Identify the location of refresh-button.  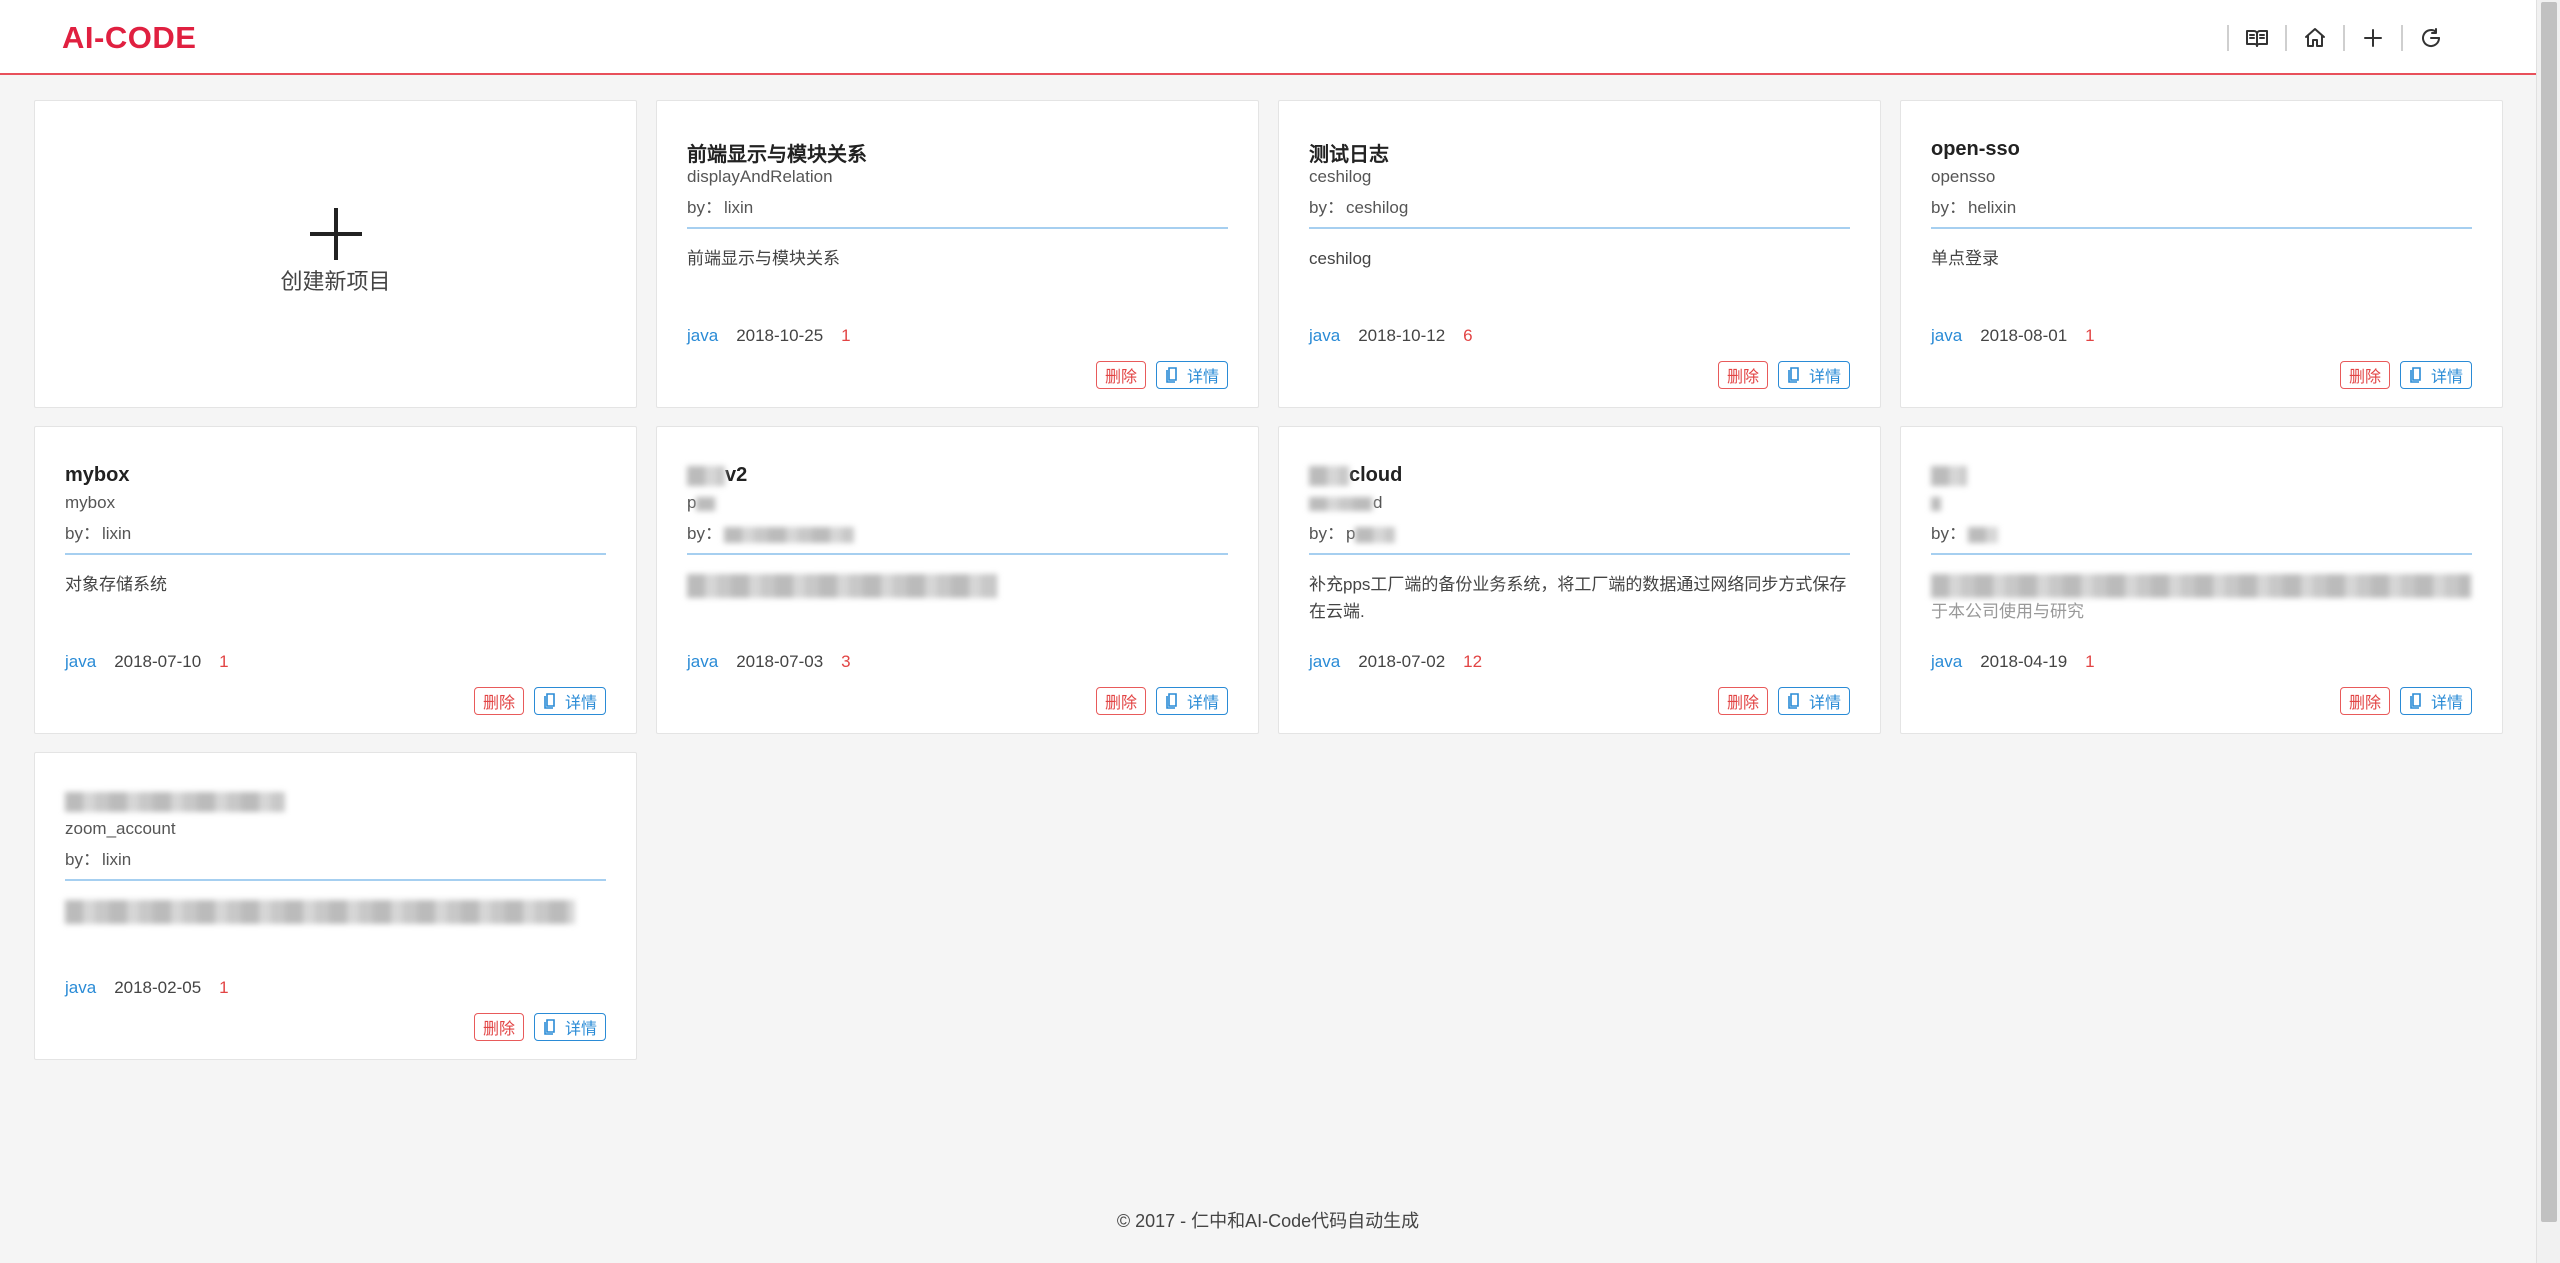
(2431, 38).